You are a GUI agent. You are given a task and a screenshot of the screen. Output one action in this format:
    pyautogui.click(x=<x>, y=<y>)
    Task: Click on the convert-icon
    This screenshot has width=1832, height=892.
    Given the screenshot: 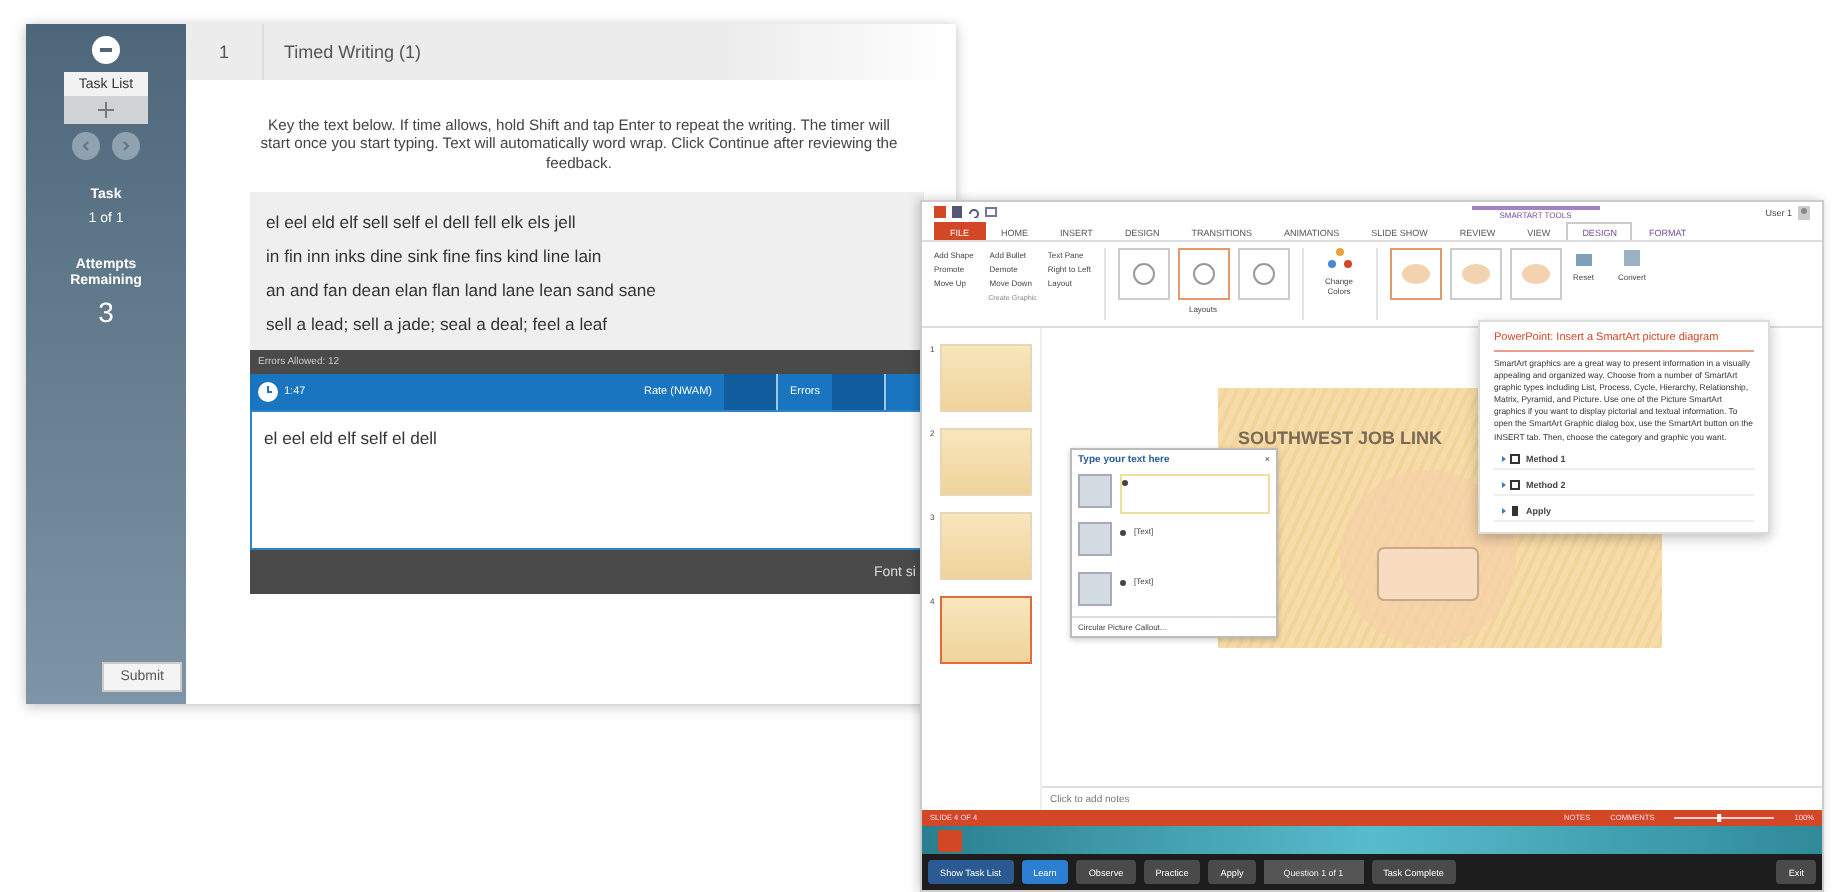 What is the action you would take?
    pyautogui.click(x=1631, y=258)
    